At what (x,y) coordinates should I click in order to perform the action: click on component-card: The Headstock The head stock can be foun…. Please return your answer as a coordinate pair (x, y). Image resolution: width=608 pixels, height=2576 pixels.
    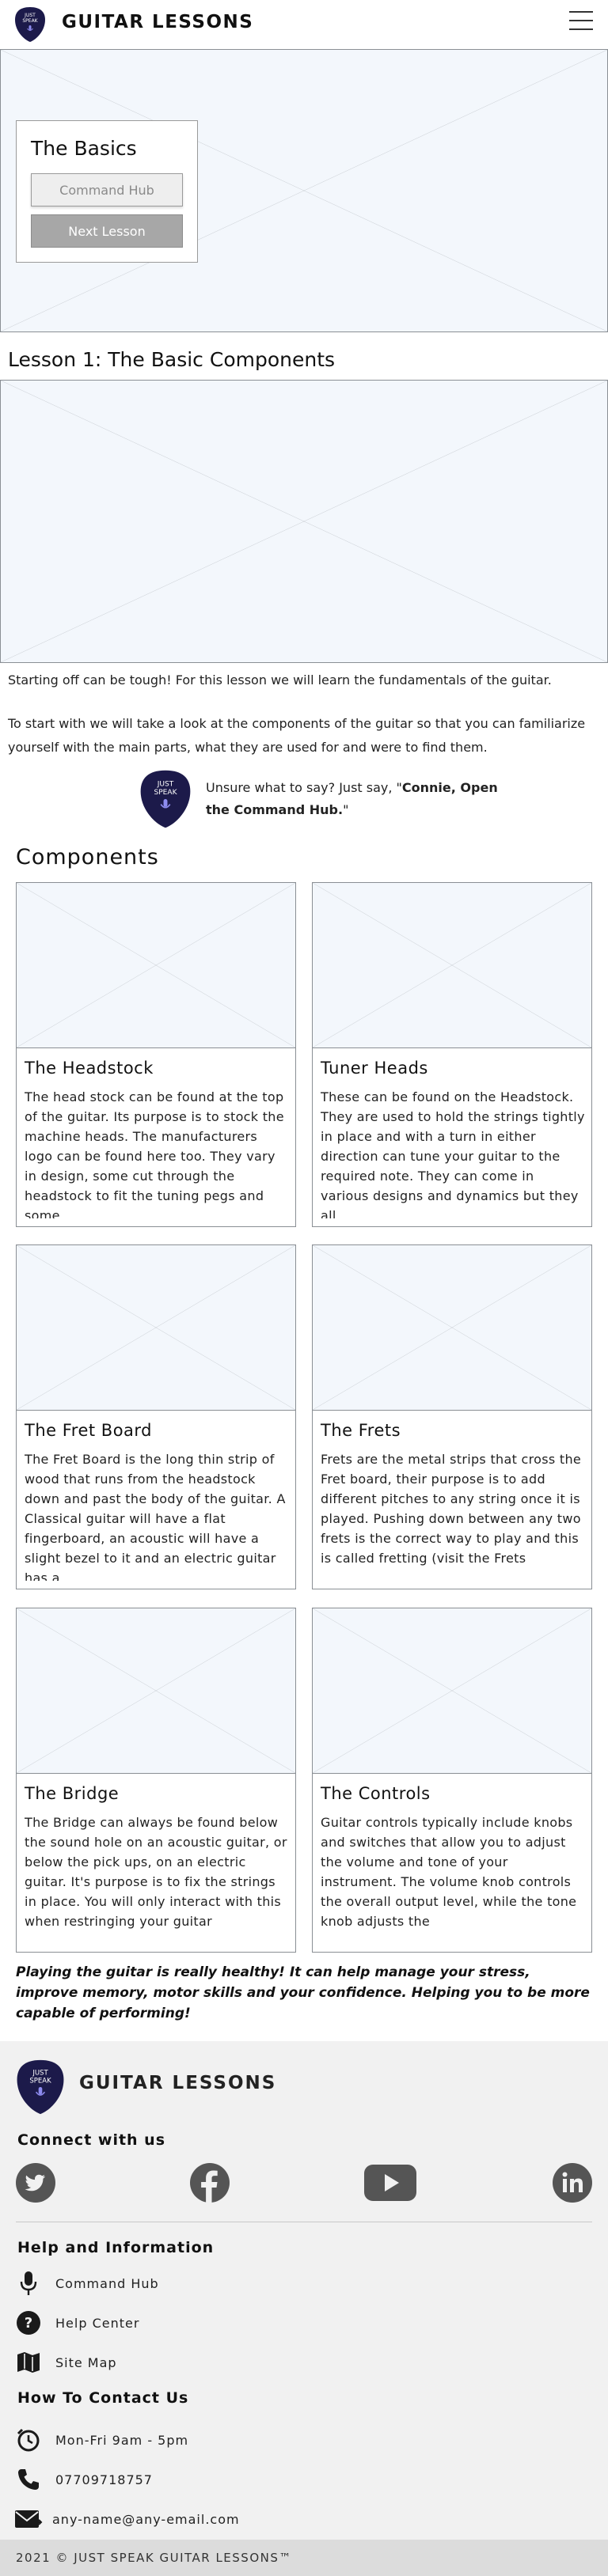
    Looking at the image, I should click on (156, 1054).